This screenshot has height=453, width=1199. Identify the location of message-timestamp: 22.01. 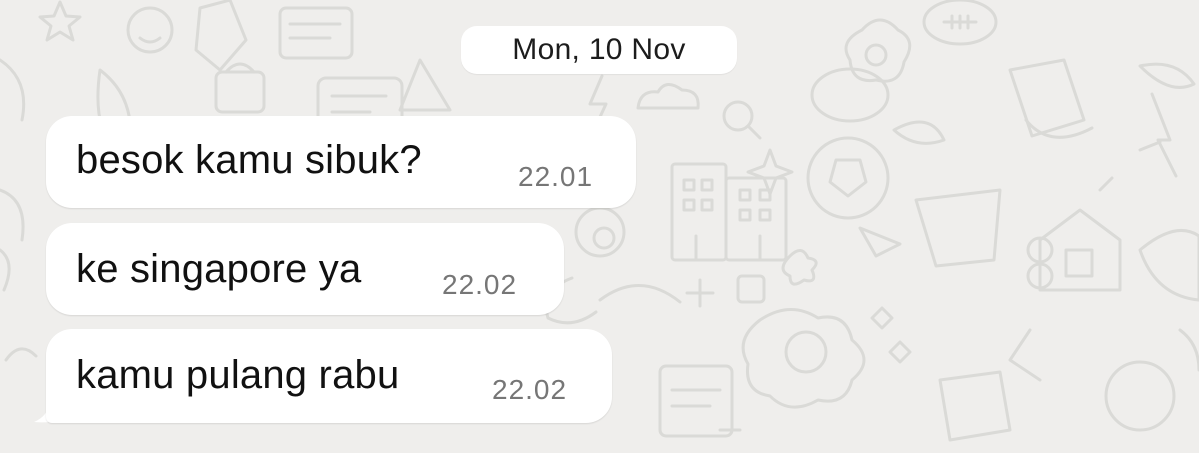
(556, 176).